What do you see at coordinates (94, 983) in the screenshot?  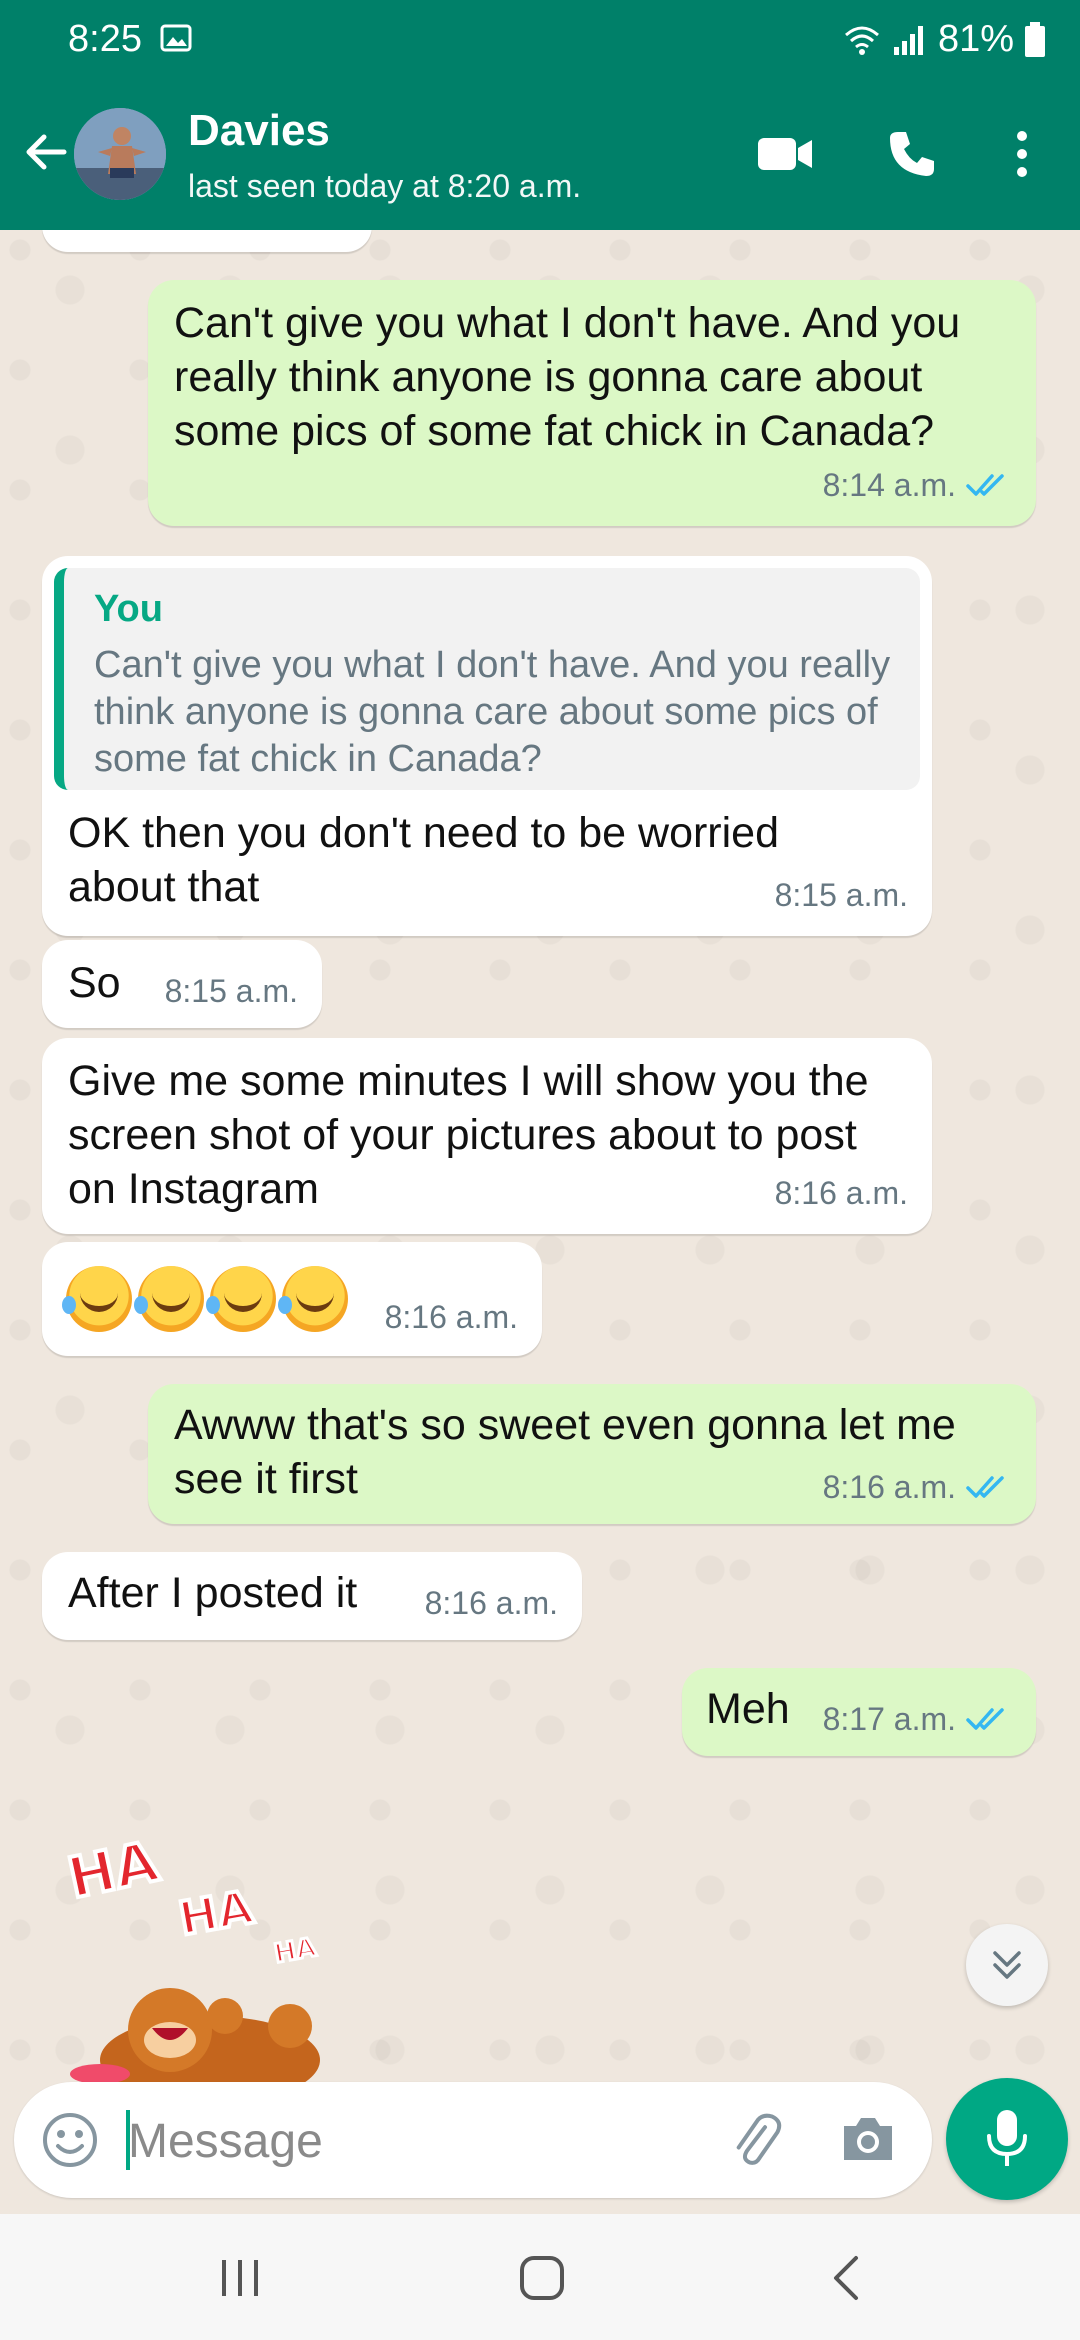 I see `message-text: So` at bounding box center [94, 983].